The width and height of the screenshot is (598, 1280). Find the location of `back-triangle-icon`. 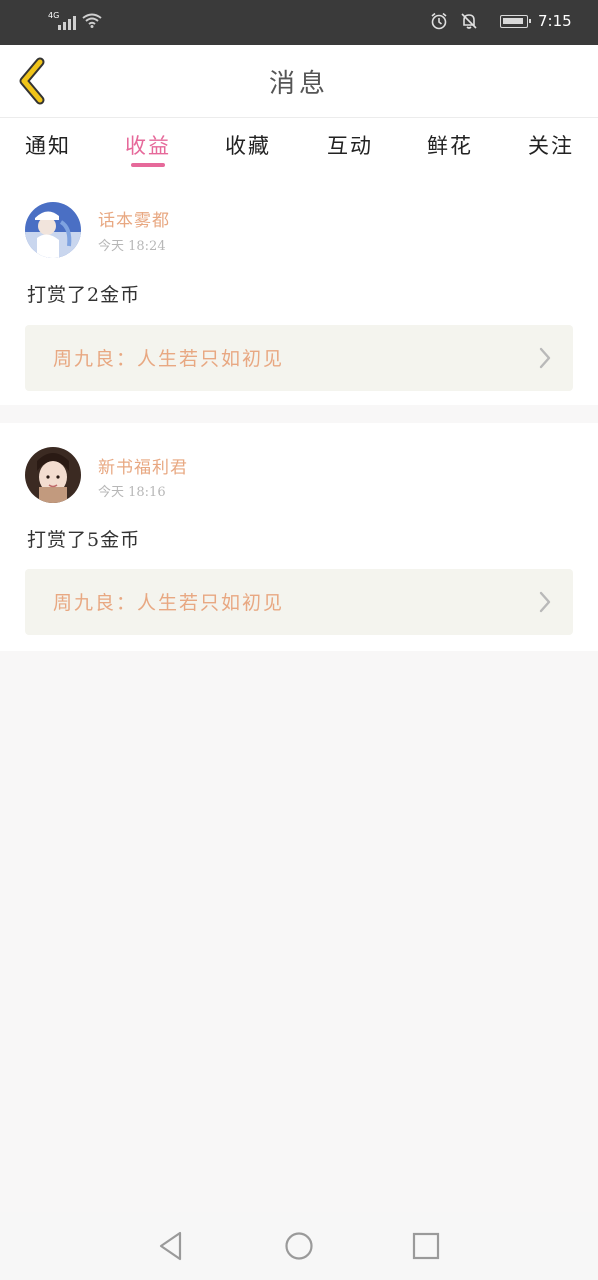

back-triangle-icon is located at coordinates (172, 1246).